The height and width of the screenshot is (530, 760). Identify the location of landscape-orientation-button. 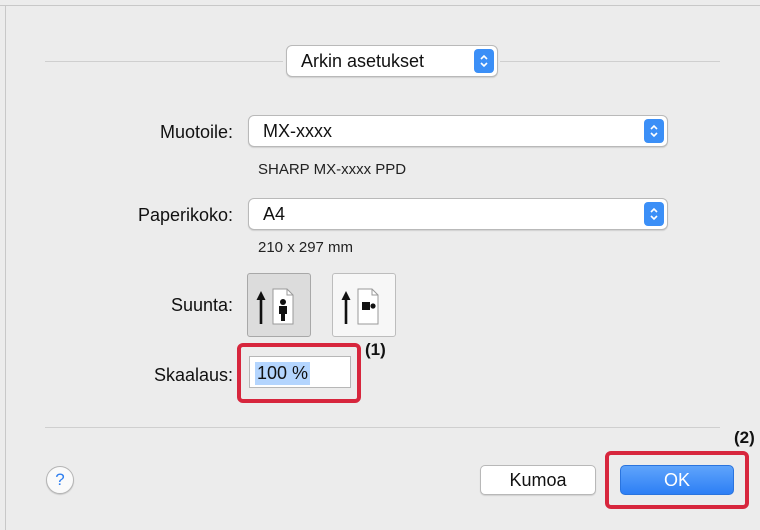
(364, 305).